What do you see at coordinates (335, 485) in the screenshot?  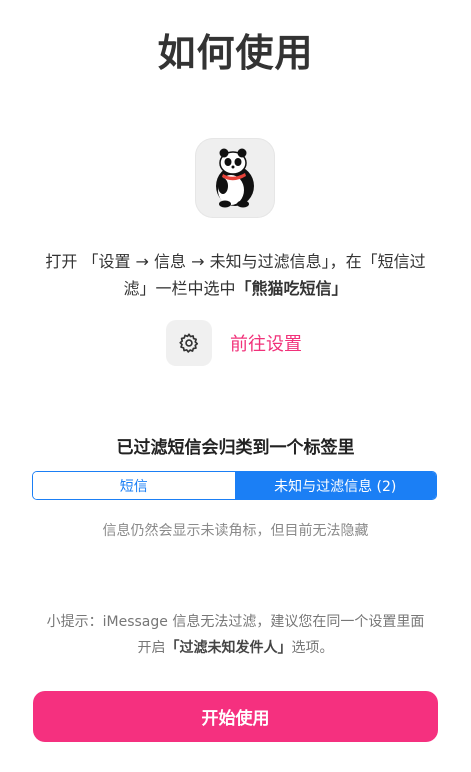 I see `tab-unknown-filtered: 未知与过滤信息 (2)` at bounding box center [335, 485].